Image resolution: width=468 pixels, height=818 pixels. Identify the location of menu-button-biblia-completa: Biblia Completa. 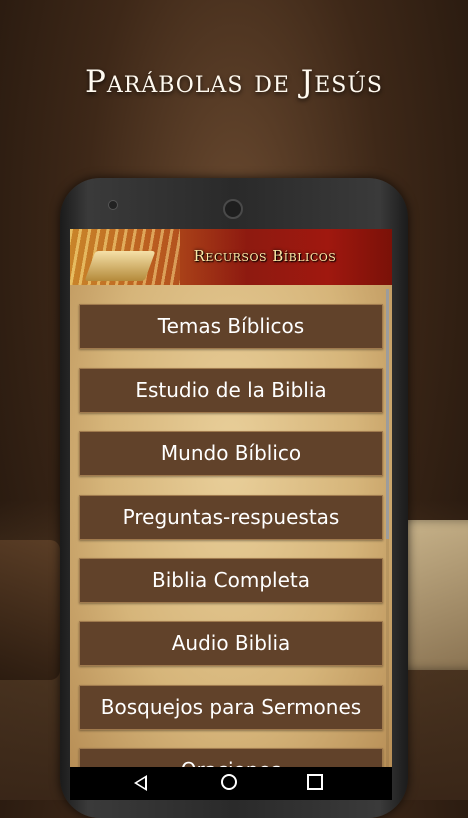
(231, 580).